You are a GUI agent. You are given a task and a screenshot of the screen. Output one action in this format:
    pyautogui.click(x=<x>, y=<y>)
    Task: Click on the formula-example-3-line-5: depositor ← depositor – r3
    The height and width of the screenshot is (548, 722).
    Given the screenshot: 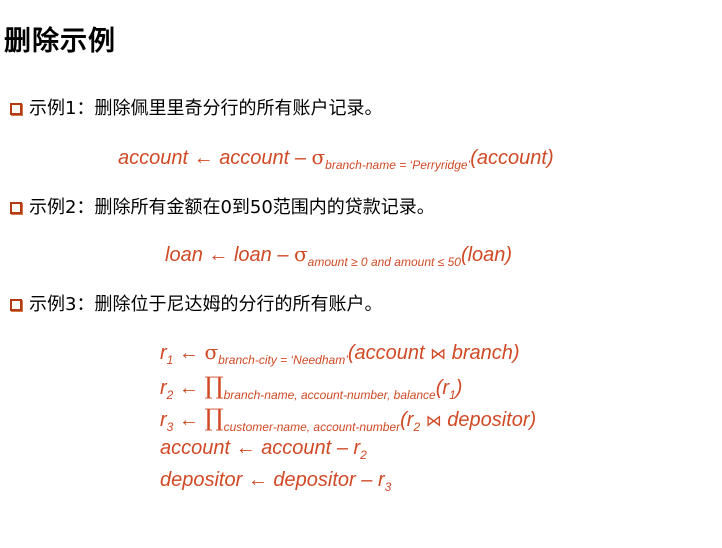 What is the action you would take?
    pyautogui.click(x=275, y=481)
    